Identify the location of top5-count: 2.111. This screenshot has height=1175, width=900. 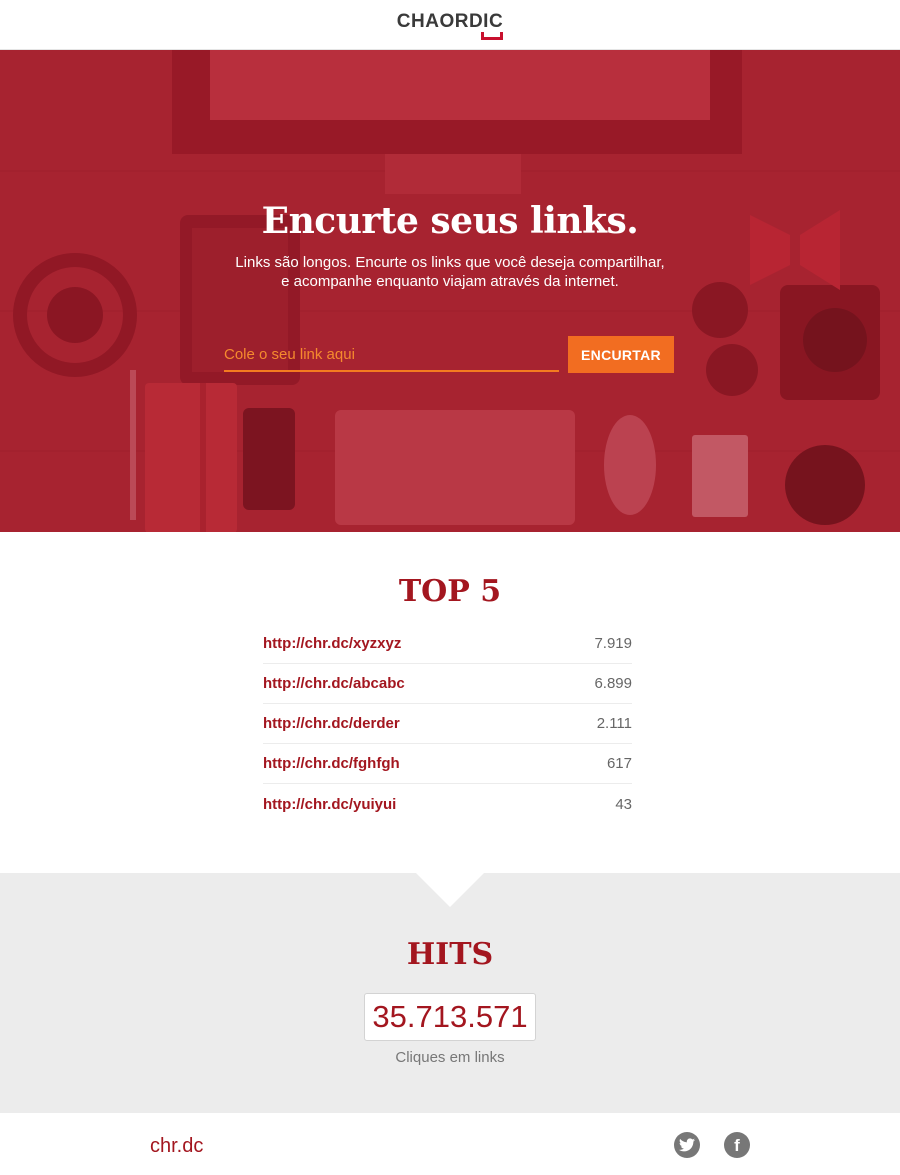
(614, 723).